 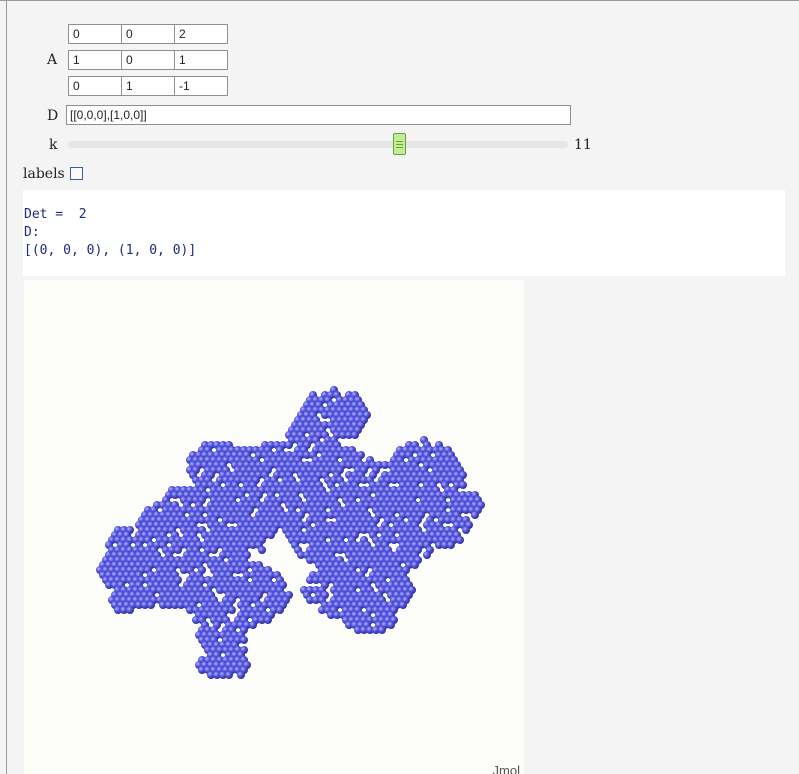 I want to click on labels-checkbox-label: labels, so click(x=44, y=174).